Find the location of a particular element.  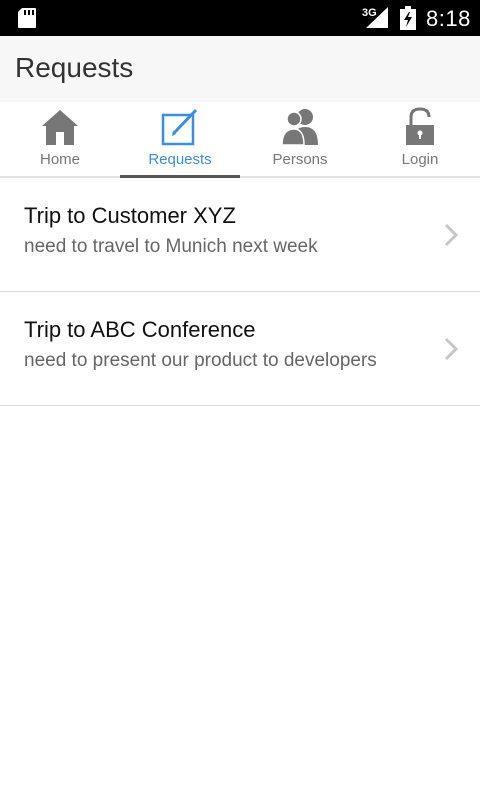

unlock-icon is located at coordinates (420, 126).